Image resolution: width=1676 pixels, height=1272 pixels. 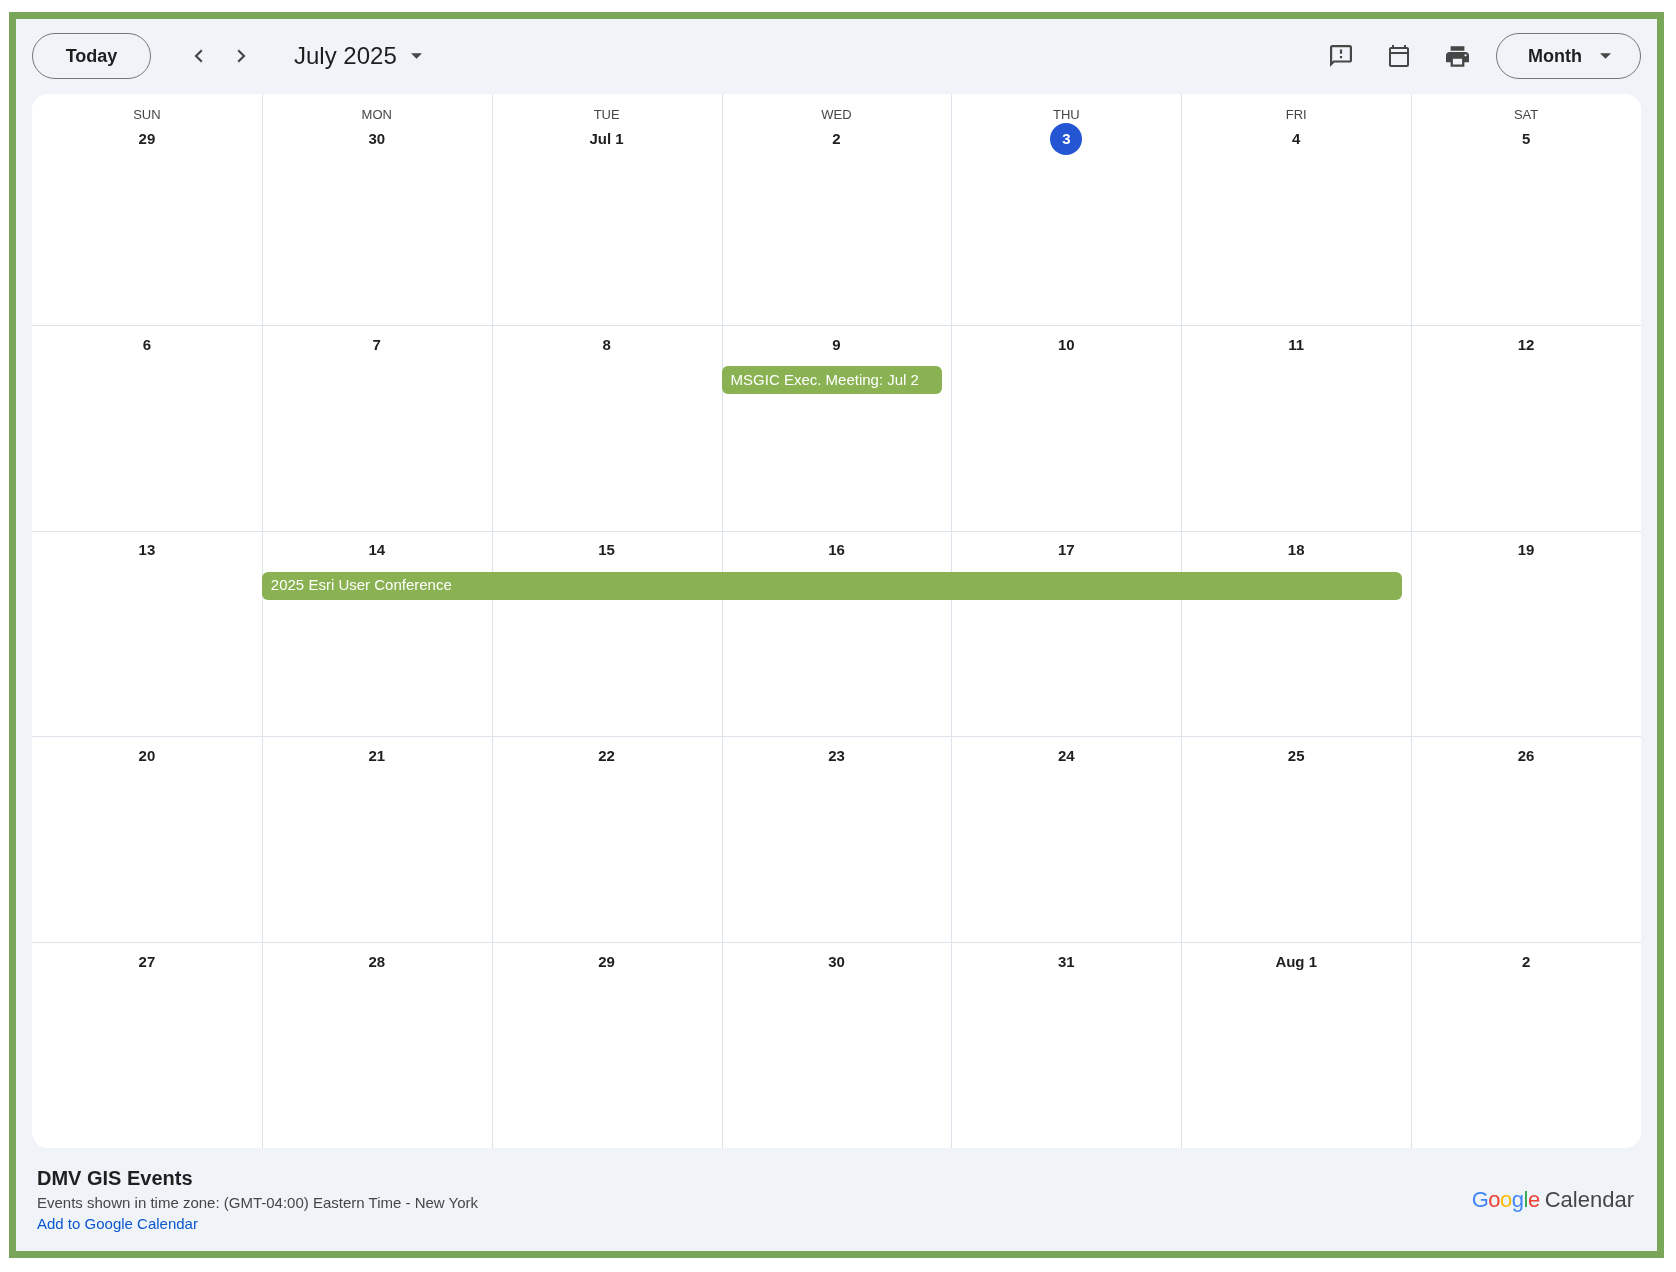 What do you see at coordinates (147, 115) in the screenshot?
I see `weekday-label: SUN` at bounding box center [147, 115].